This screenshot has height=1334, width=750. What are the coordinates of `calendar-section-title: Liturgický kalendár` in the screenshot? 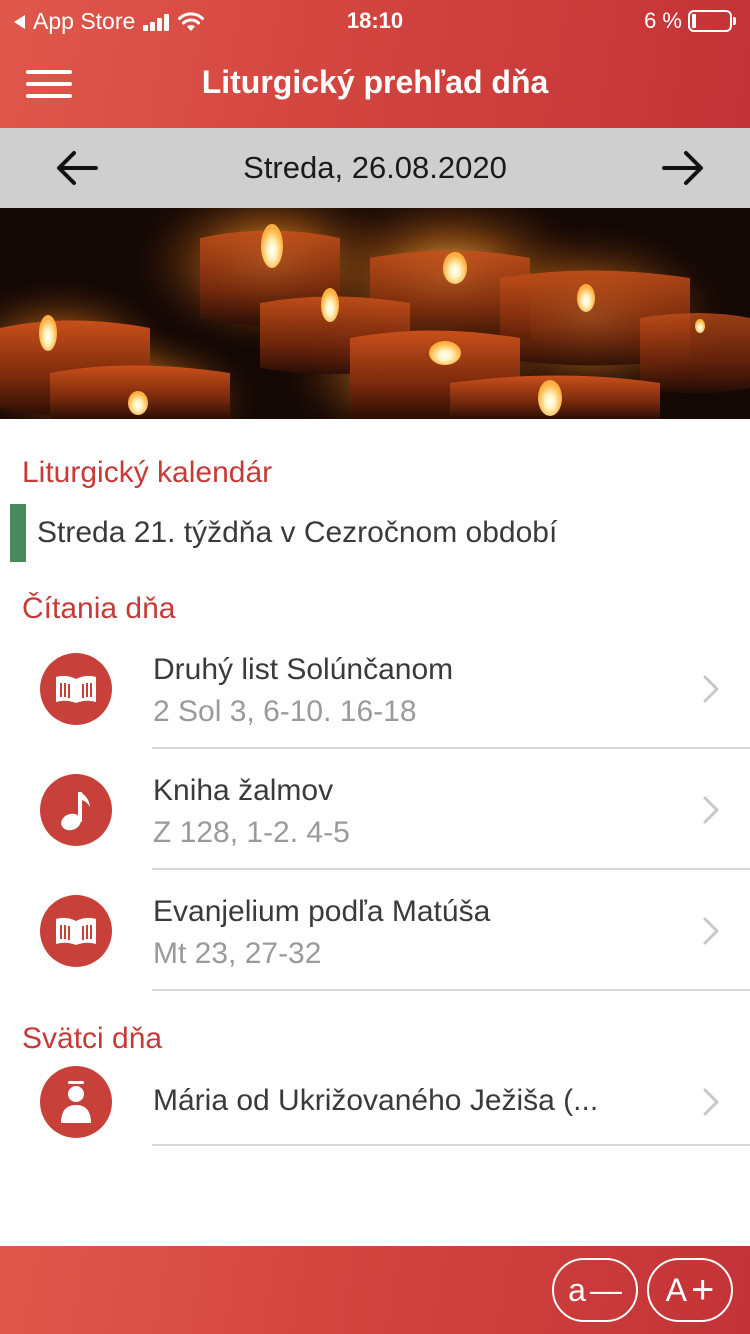 It's located at (147, 472).